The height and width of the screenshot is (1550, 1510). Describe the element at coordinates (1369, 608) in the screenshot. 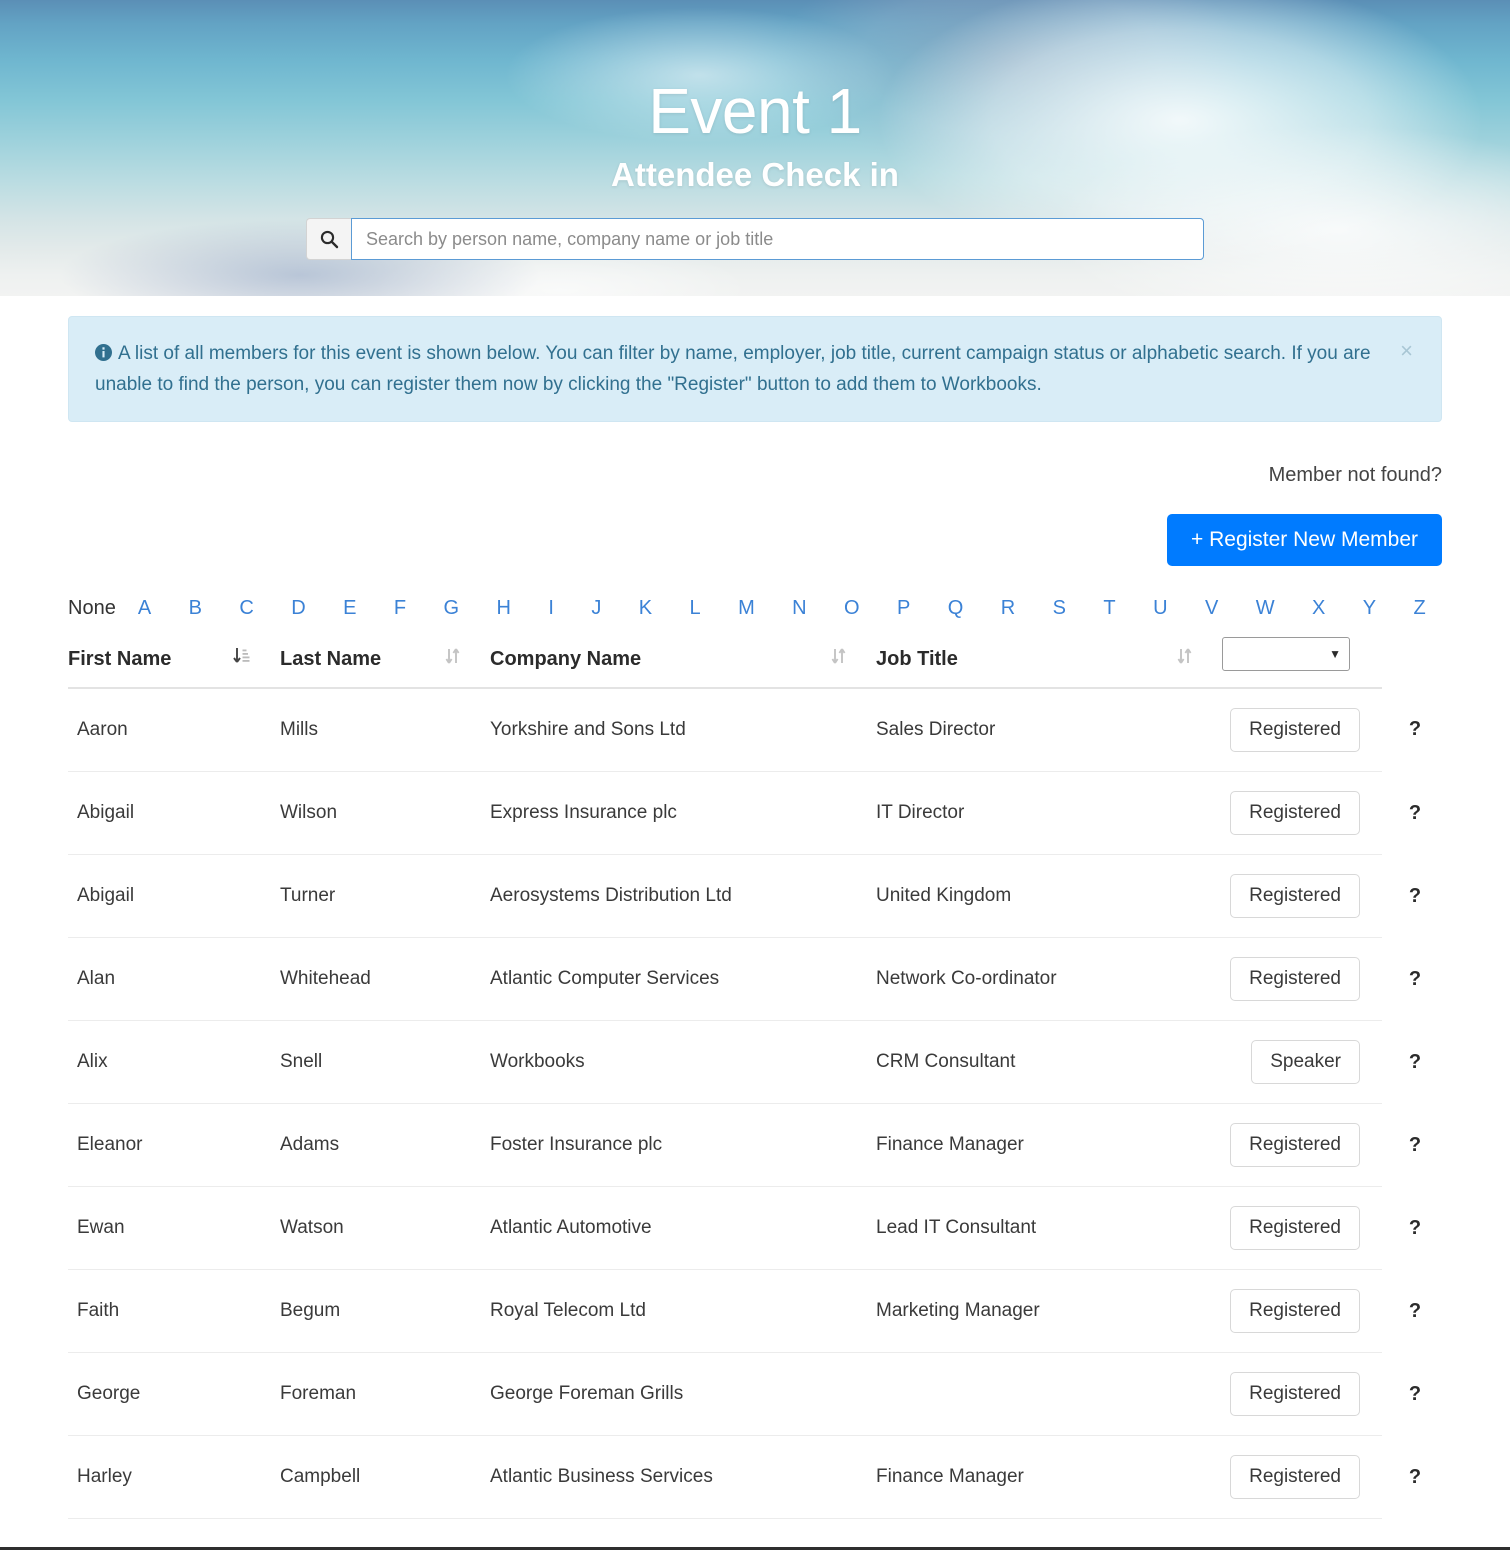

I see `alpha-filter-y: Y` at that location.